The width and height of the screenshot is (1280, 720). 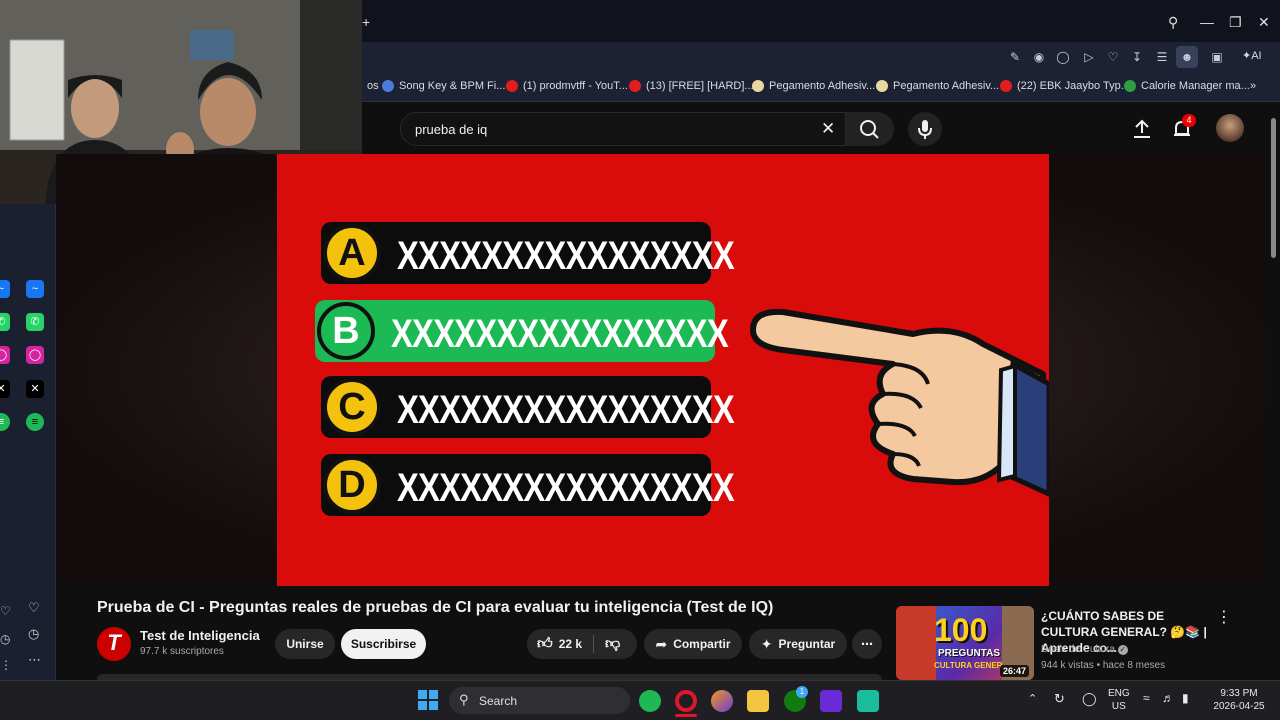 What do you see at coordinates (1078, 649) in the screenshot?
I see `recommended-channel: Dosis de Cultura` at bounding box center [1078, 649].